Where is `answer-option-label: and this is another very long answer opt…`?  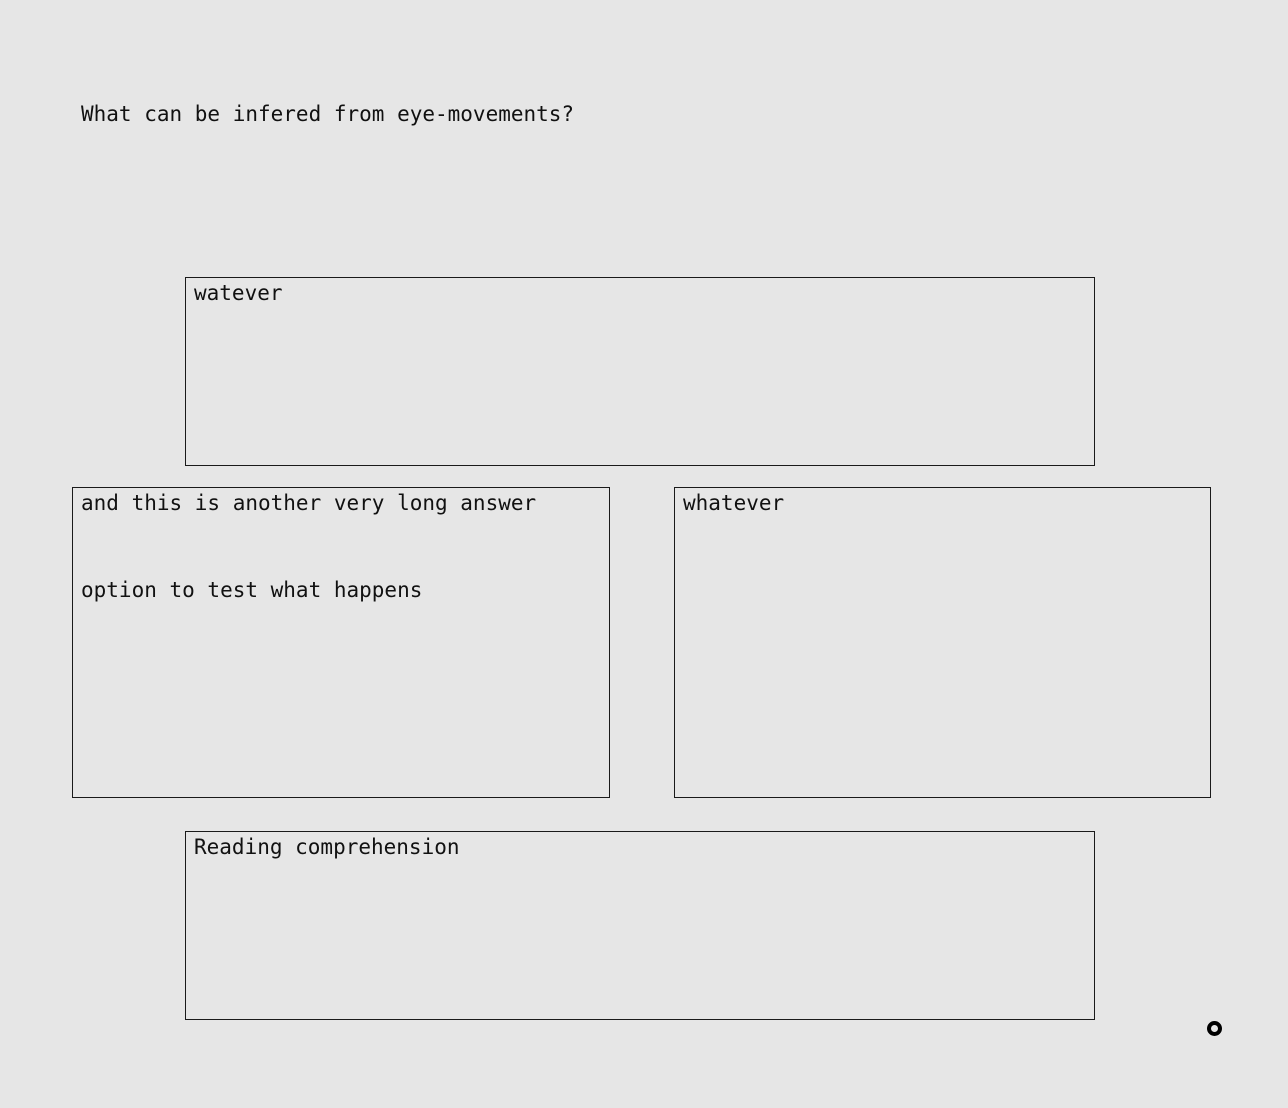 answer-option-label: and this is another very long answer opt… is located at coordinates (308, 547).